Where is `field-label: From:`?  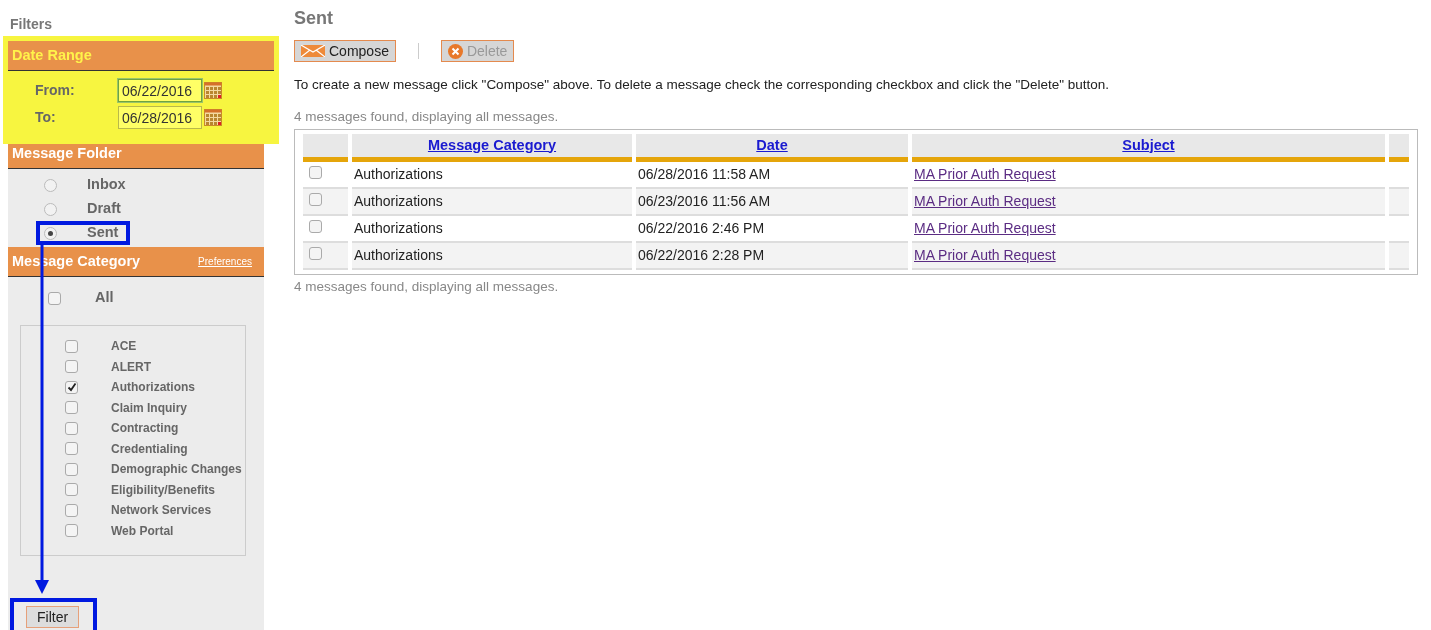
field-label: From: is located at coordinates (55, 90).